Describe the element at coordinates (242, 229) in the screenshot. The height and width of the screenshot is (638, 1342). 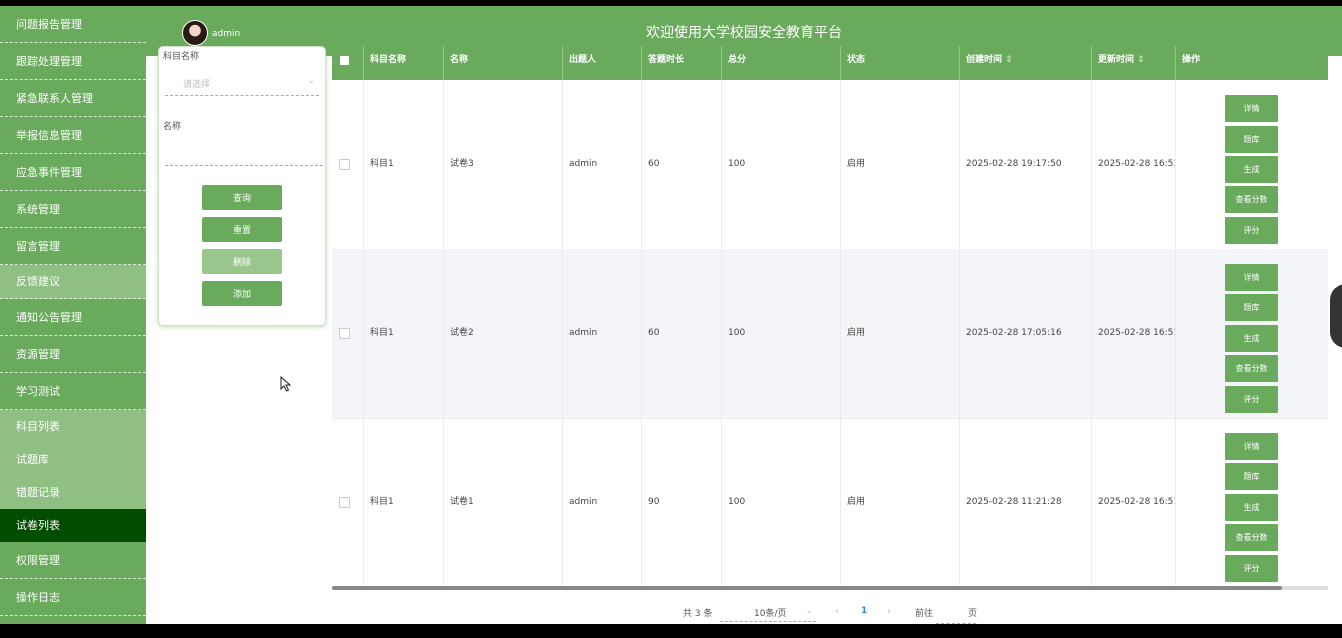
I see `reset-button: 重置` at that location.